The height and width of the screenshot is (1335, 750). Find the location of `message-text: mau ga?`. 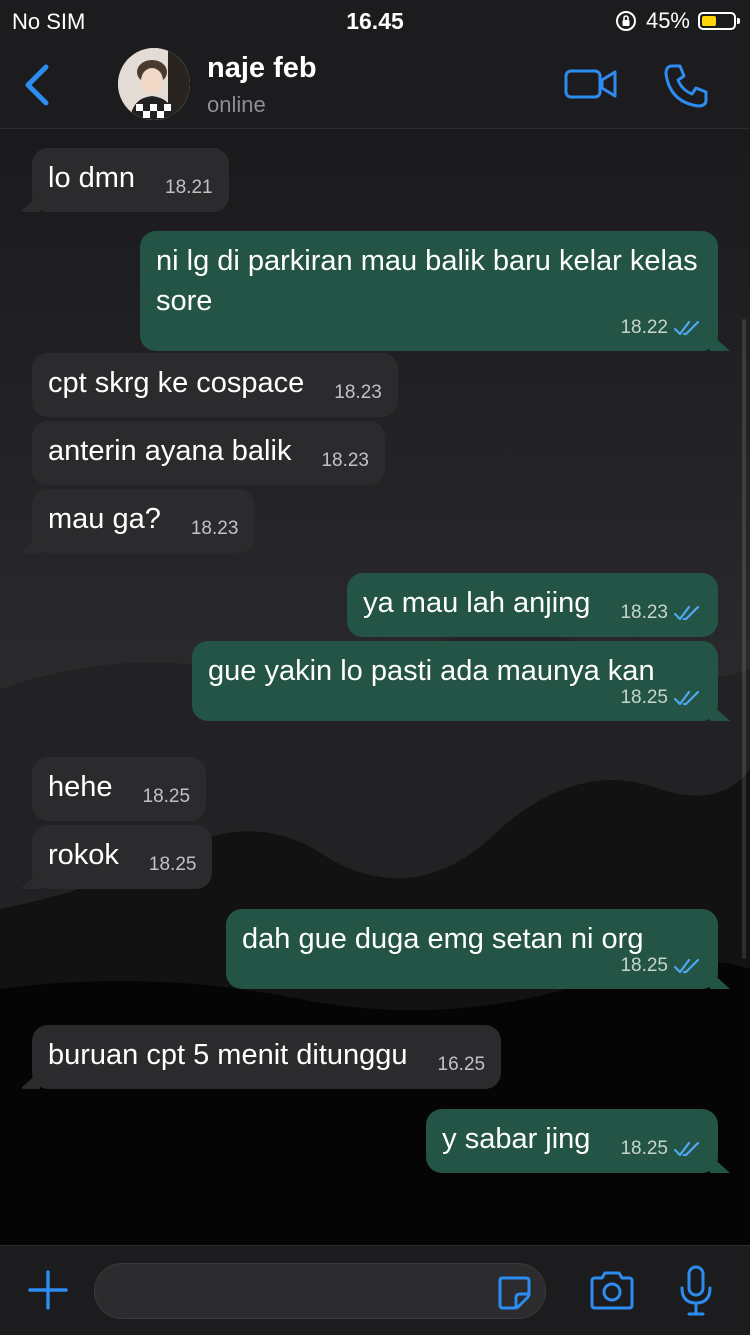

message-text: mau ga? is located at coordinates (104, 519).